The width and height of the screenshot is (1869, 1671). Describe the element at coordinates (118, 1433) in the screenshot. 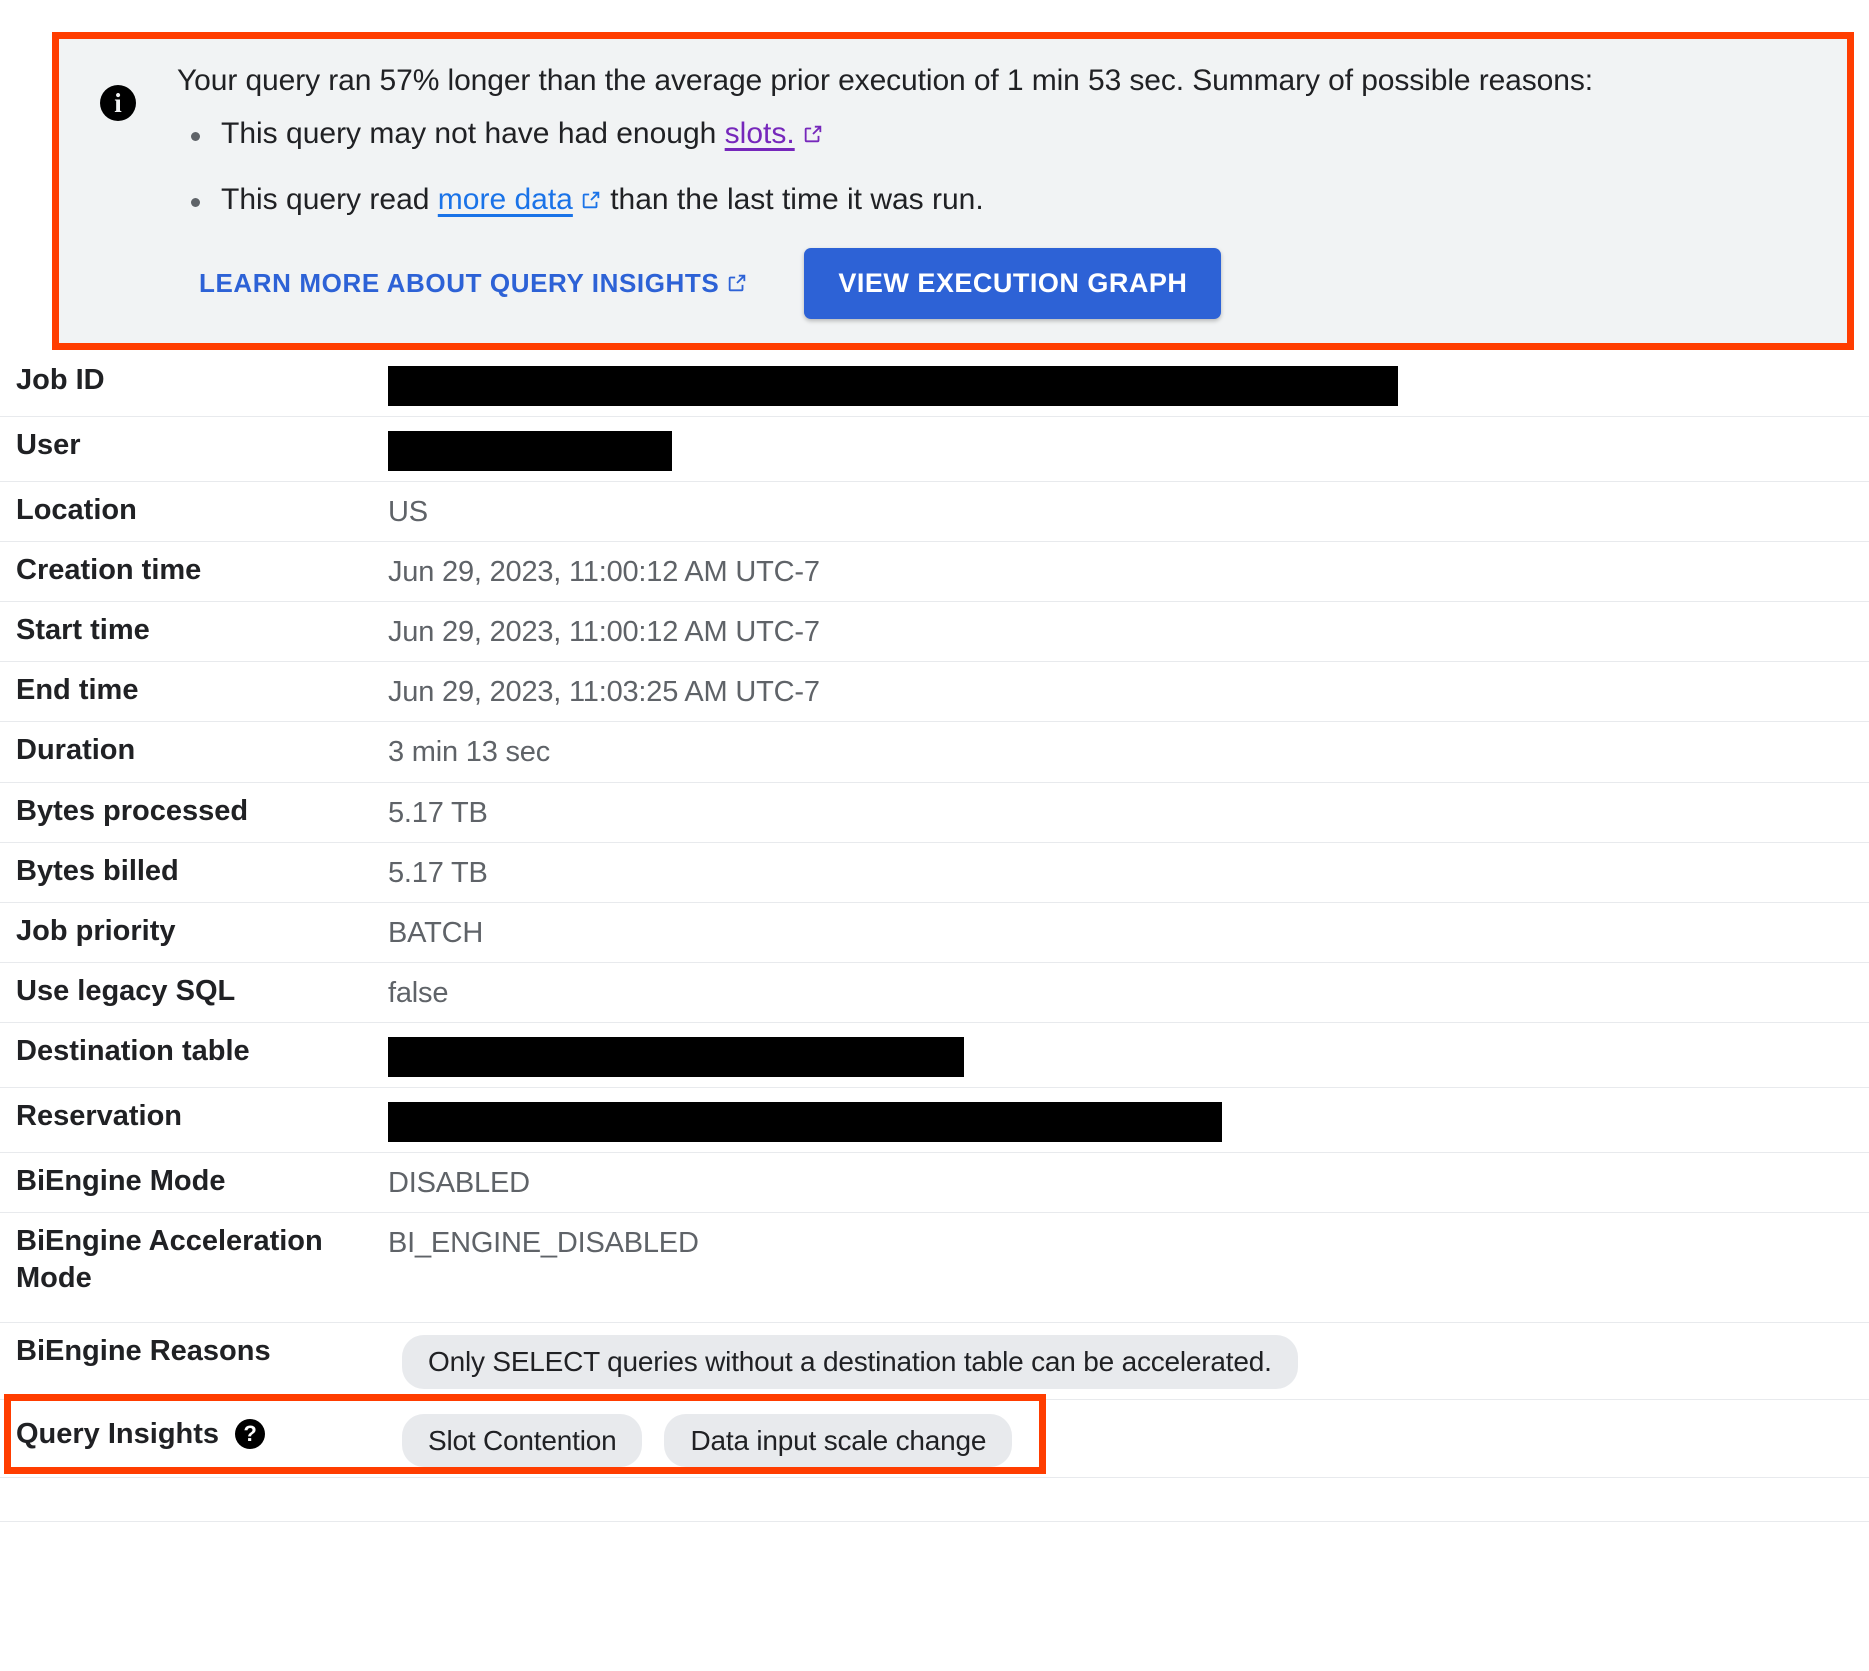

I see `query-insights-label: Query Insights` at that location.